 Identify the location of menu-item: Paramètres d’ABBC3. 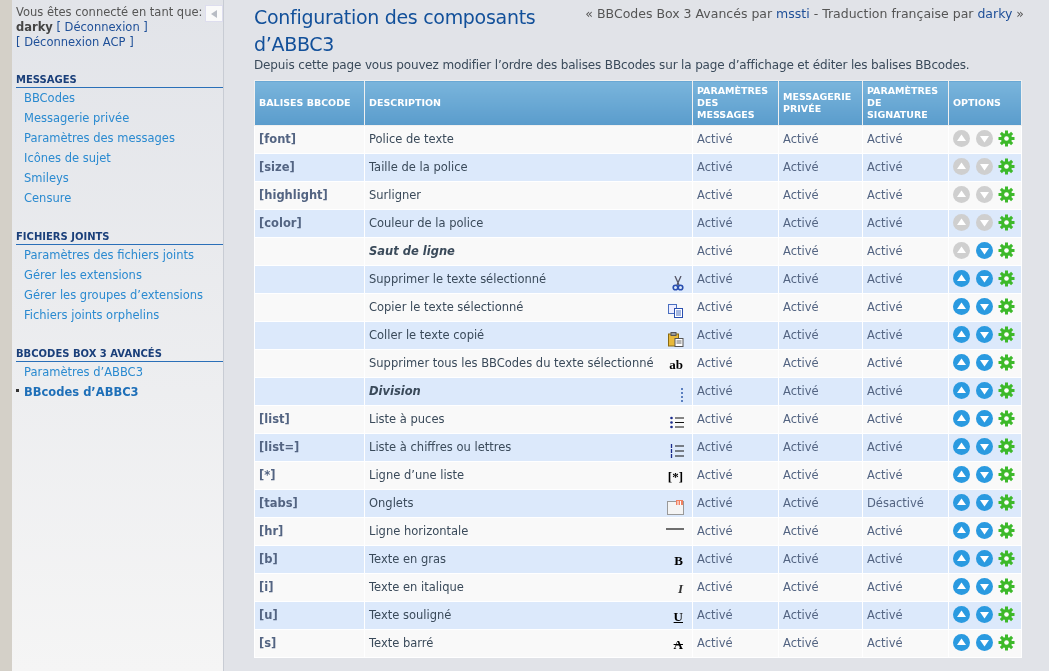
(119, 372).